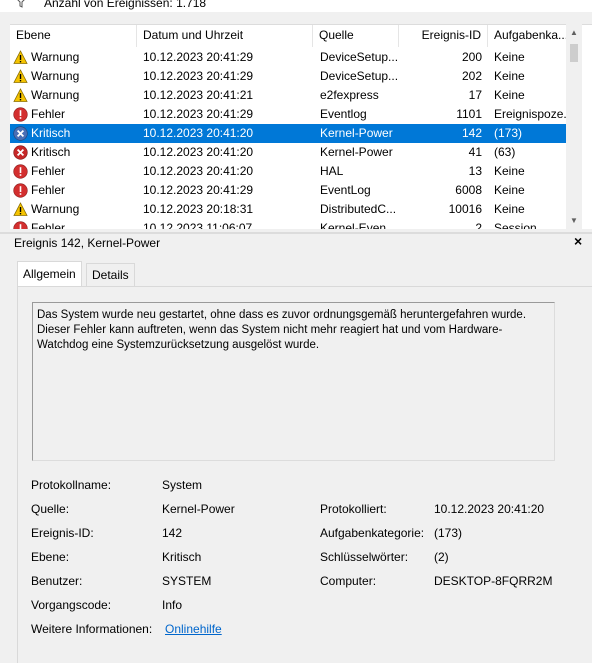 The height and width of the screenshot is (663, 592). I want to click on value-opcode: Info, so click(172, 605).